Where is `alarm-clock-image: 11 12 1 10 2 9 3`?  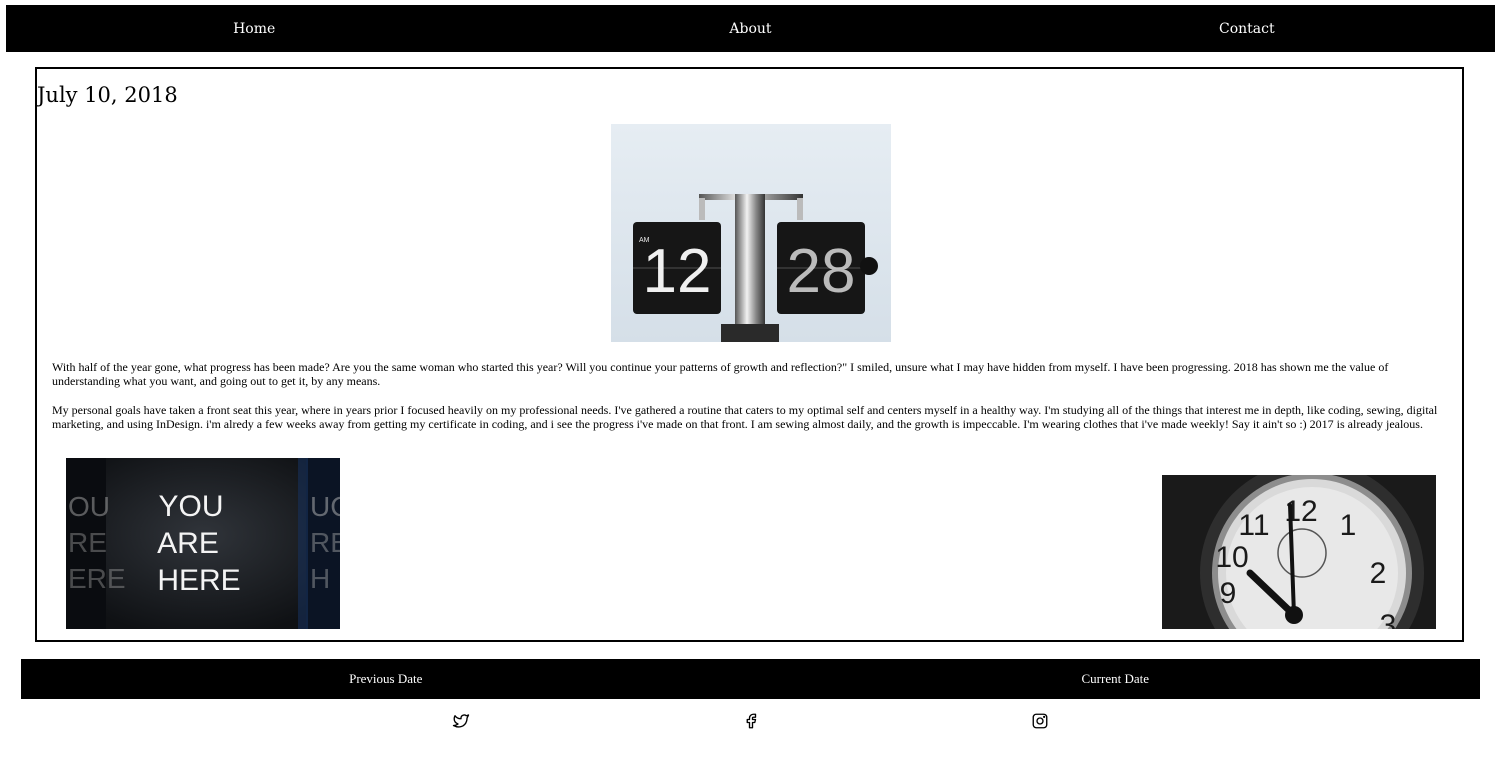 alarm-clock-image: 11 12 1 10 2 9 3 is located at coordinates (1299, 552).